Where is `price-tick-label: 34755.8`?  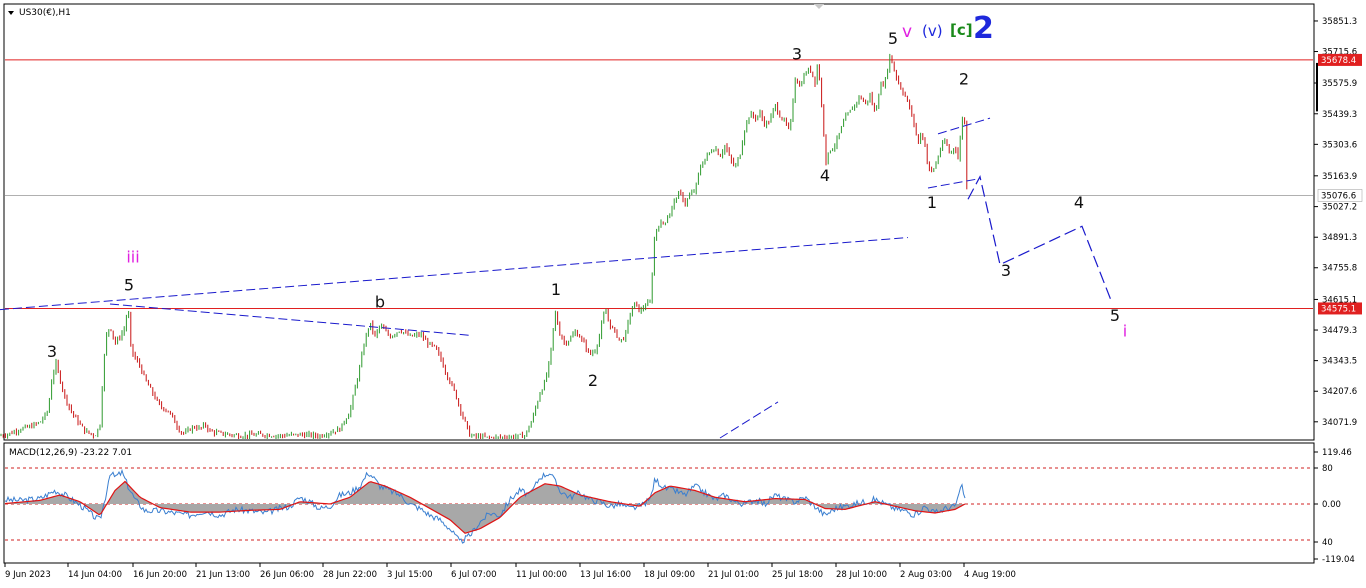 price-tick-label: 34755.8 is located at coordinates (1339, 269).